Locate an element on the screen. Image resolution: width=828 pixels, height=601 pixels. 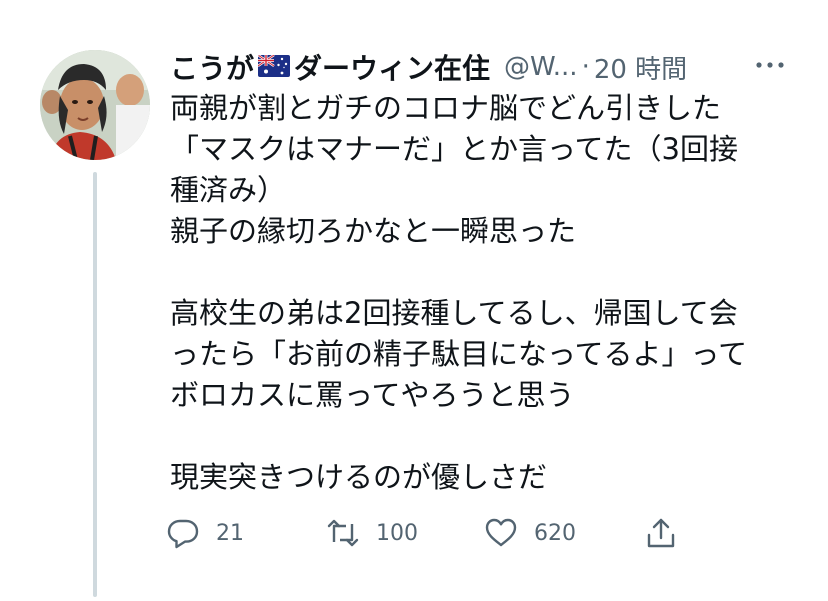
tweet-body-line: 種済み） is located at coordinates (228, 190).